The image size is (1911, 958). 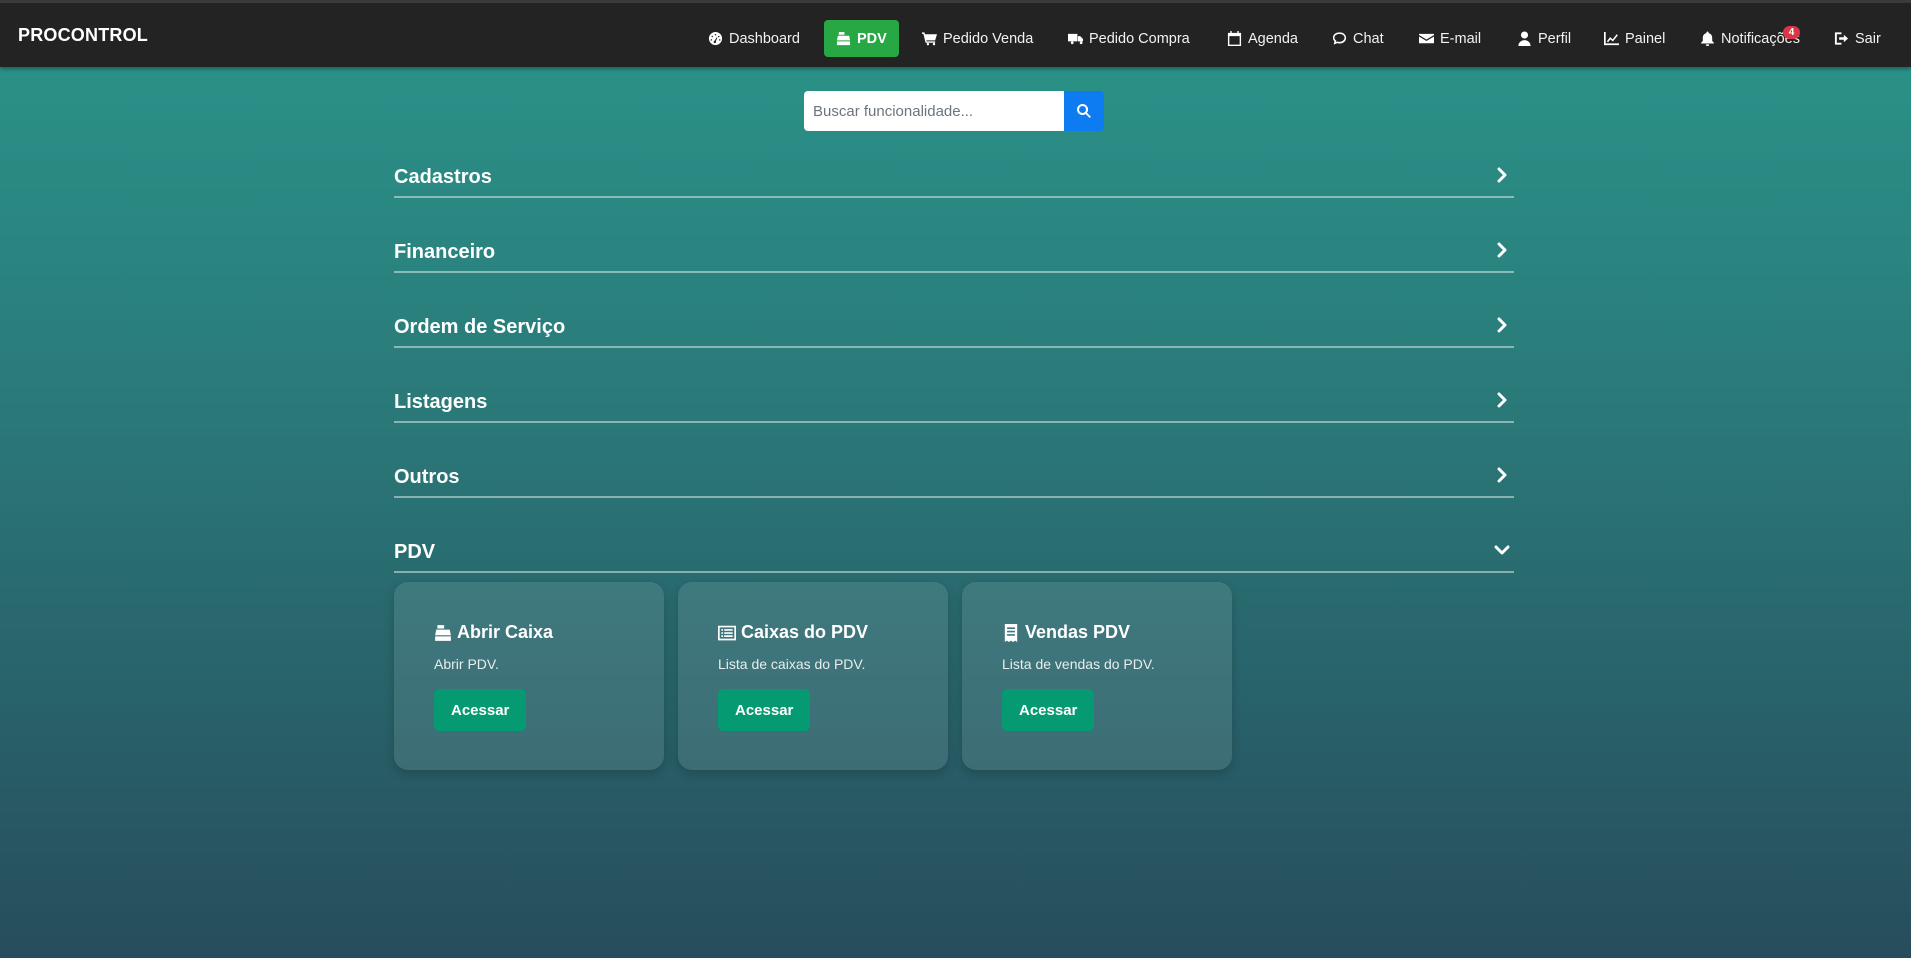 I want to click on section-title: PDV, so click(x=415, y=552).